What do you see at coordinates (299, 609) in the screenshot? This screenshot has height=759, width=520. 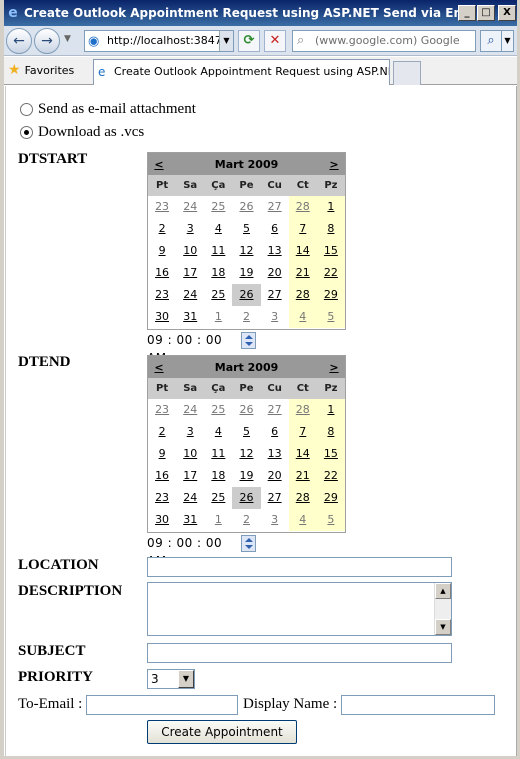 I see `description-textarea: ▲ ▼` at bounding box center [299, 609].